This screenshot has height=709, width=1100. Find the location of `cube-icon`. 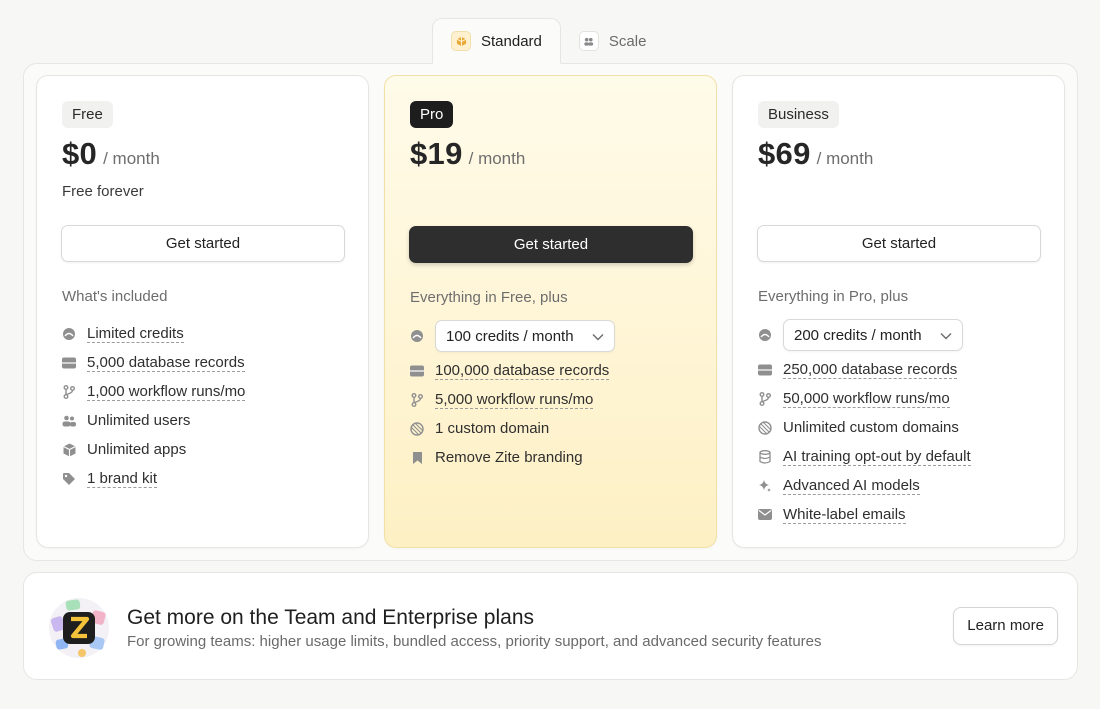

cube-icon is located at coordinates (69, 450).